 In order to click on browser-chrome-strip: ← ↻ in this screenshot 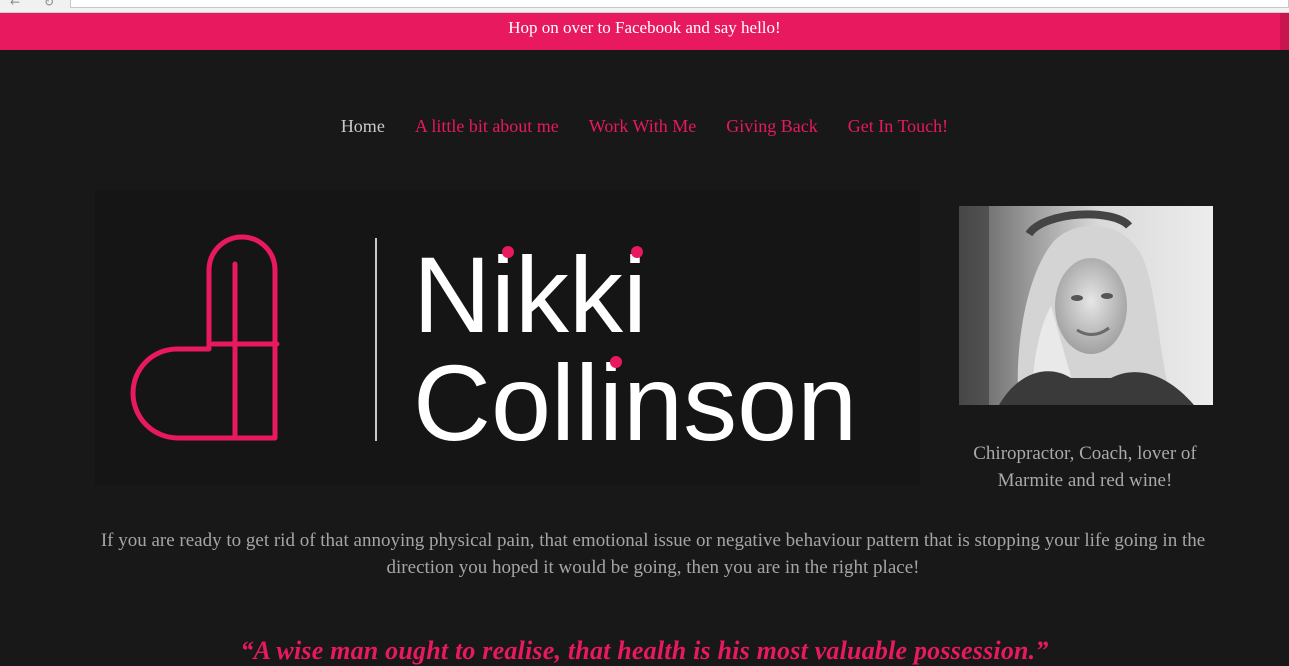, I will do `click(644, 6)`.